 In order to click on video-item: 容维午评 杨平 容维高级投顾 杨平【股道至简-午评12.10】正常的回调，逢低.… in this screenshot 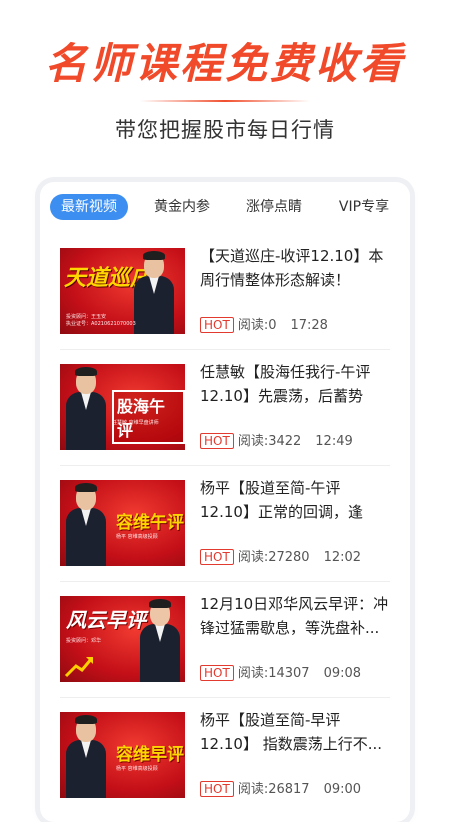, I will do `click(225, 525)`.